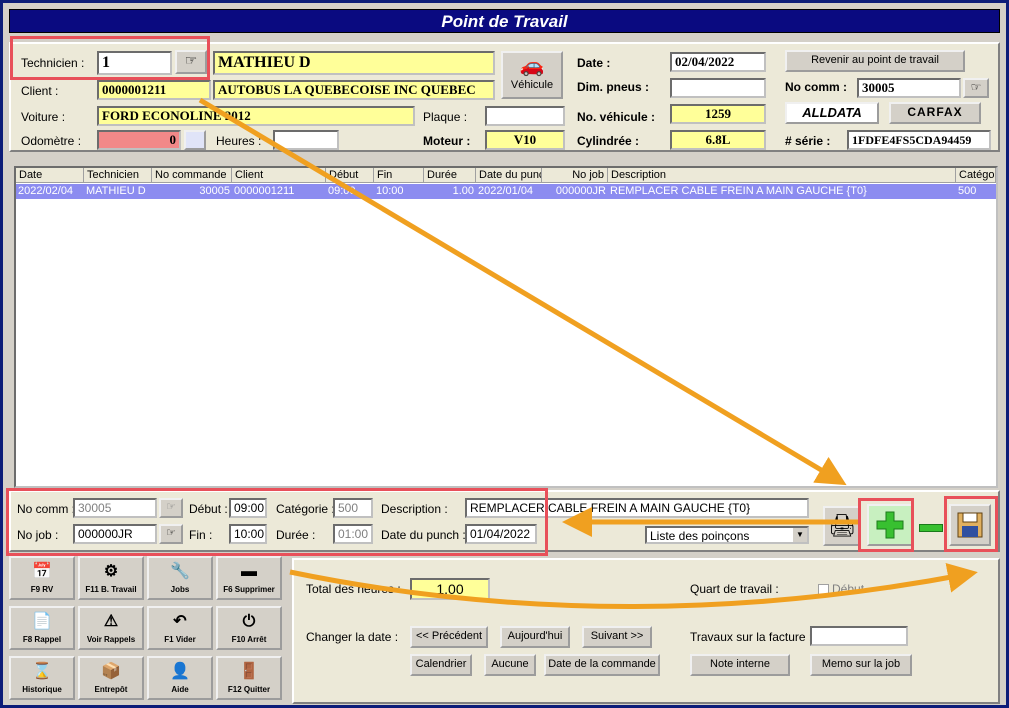 This screenshot has height=708, width=1009. What do you see at coordinates (201, 535) in the screenshot?
I see `detail-fin-label: Fin :` at bounding box center [201, 535].